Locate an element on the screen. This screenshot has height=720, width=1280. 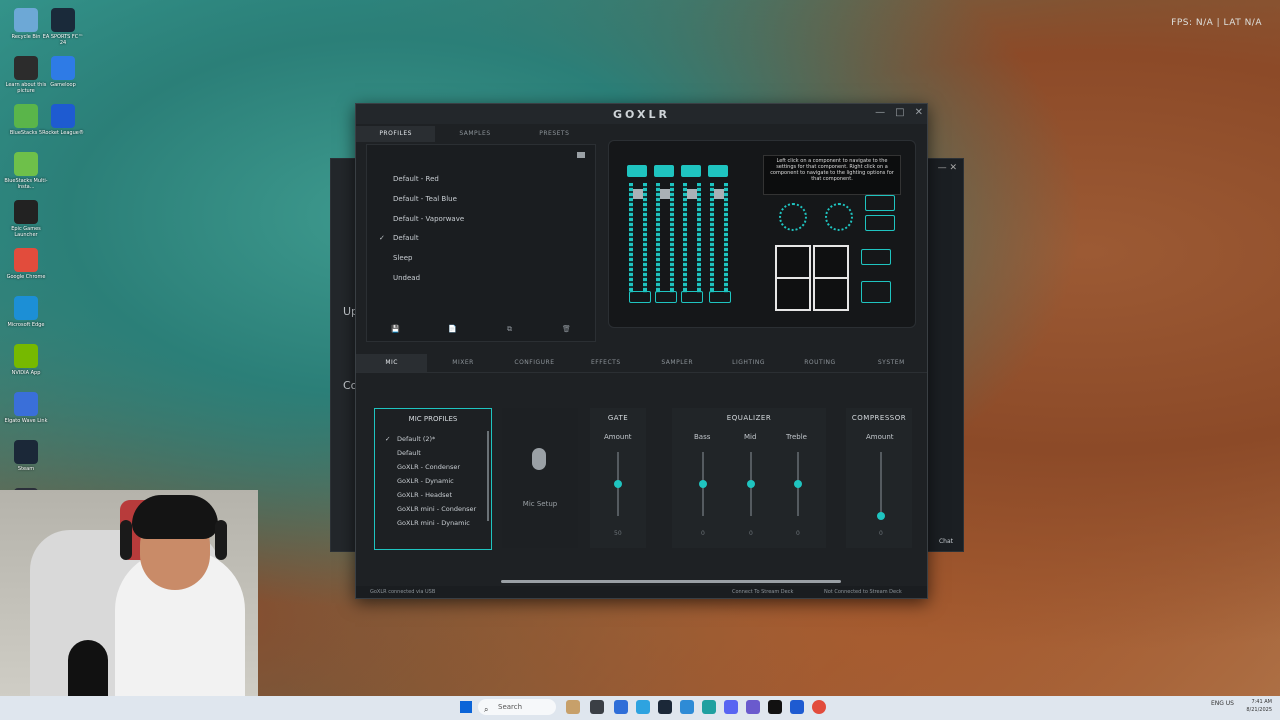
connect-stream-deck-link: Connect To Stream Deck is located at coordinates (762, 592).